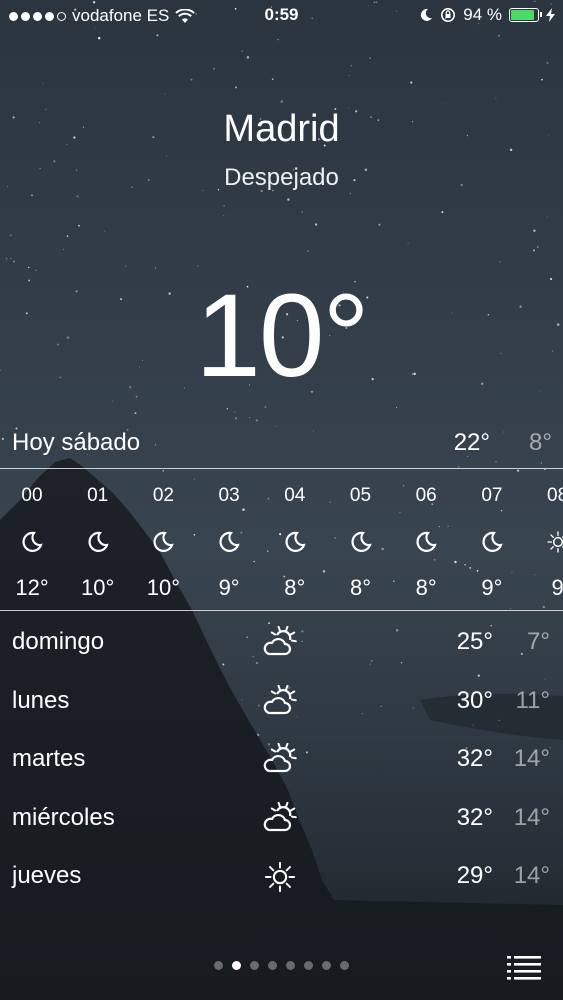  What do you see at coordinates (58, 641) in the screenshot?
I see `day-name: domingo` at bounding box center [58, 641].